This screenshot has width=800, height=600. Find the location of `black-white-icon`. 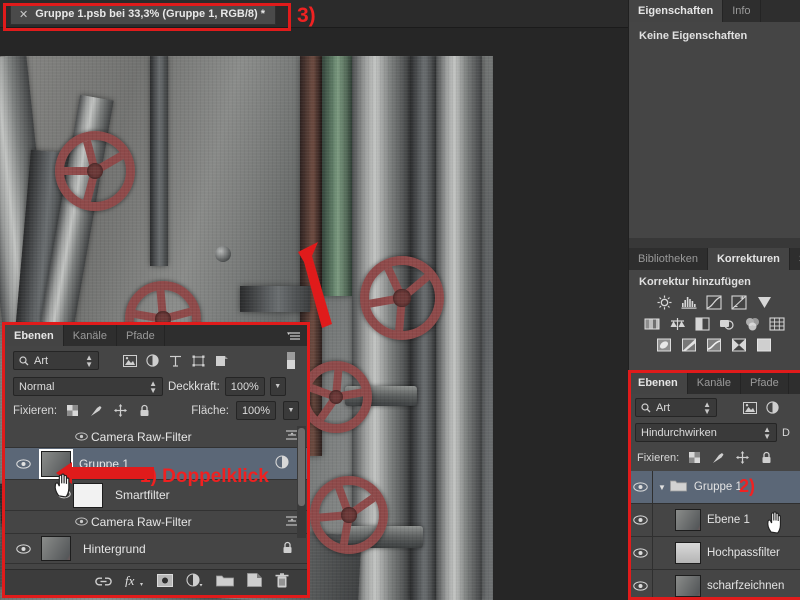

black-white-icon is located at coordinates (702, 323).